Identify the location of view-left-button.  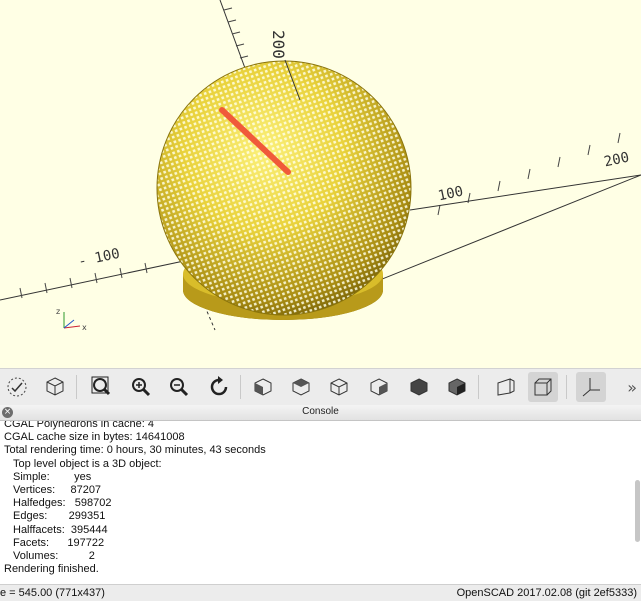
(379, 387).